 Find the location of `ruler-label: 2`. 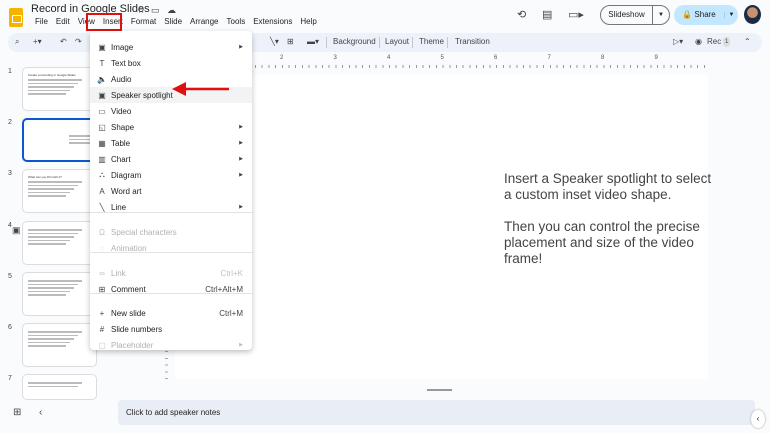

ruler-label: 2 is located at coordinates (282, 58).